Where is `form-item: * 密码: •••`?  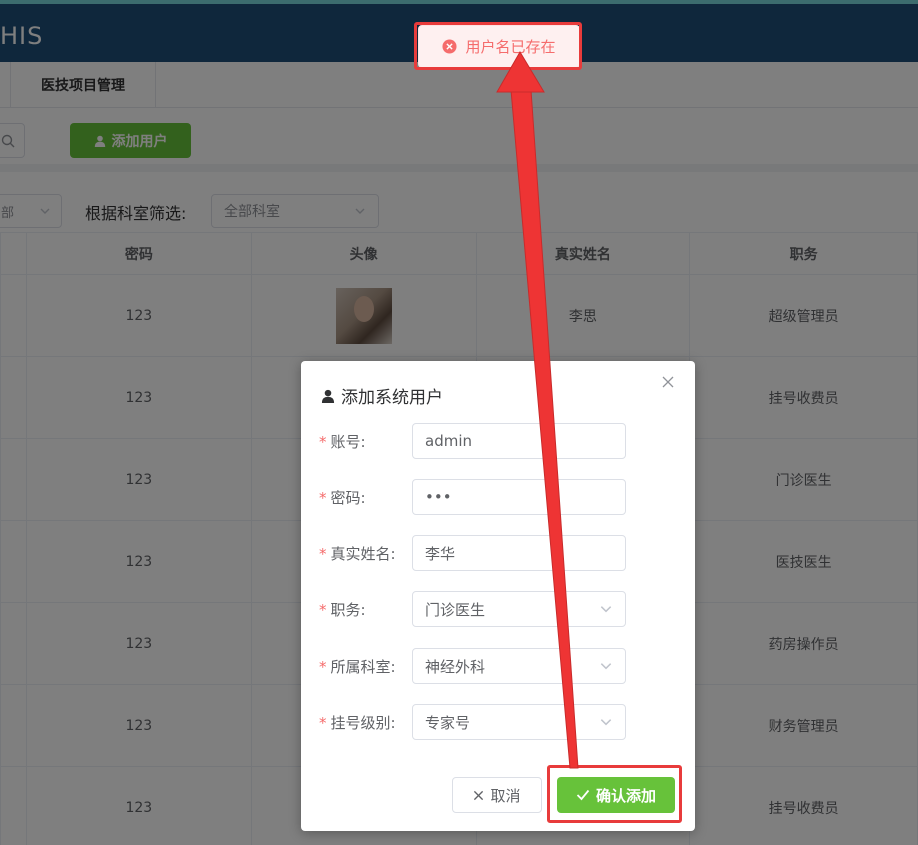 form-item: * 密码: ••• is located at coordinates (499, 497).